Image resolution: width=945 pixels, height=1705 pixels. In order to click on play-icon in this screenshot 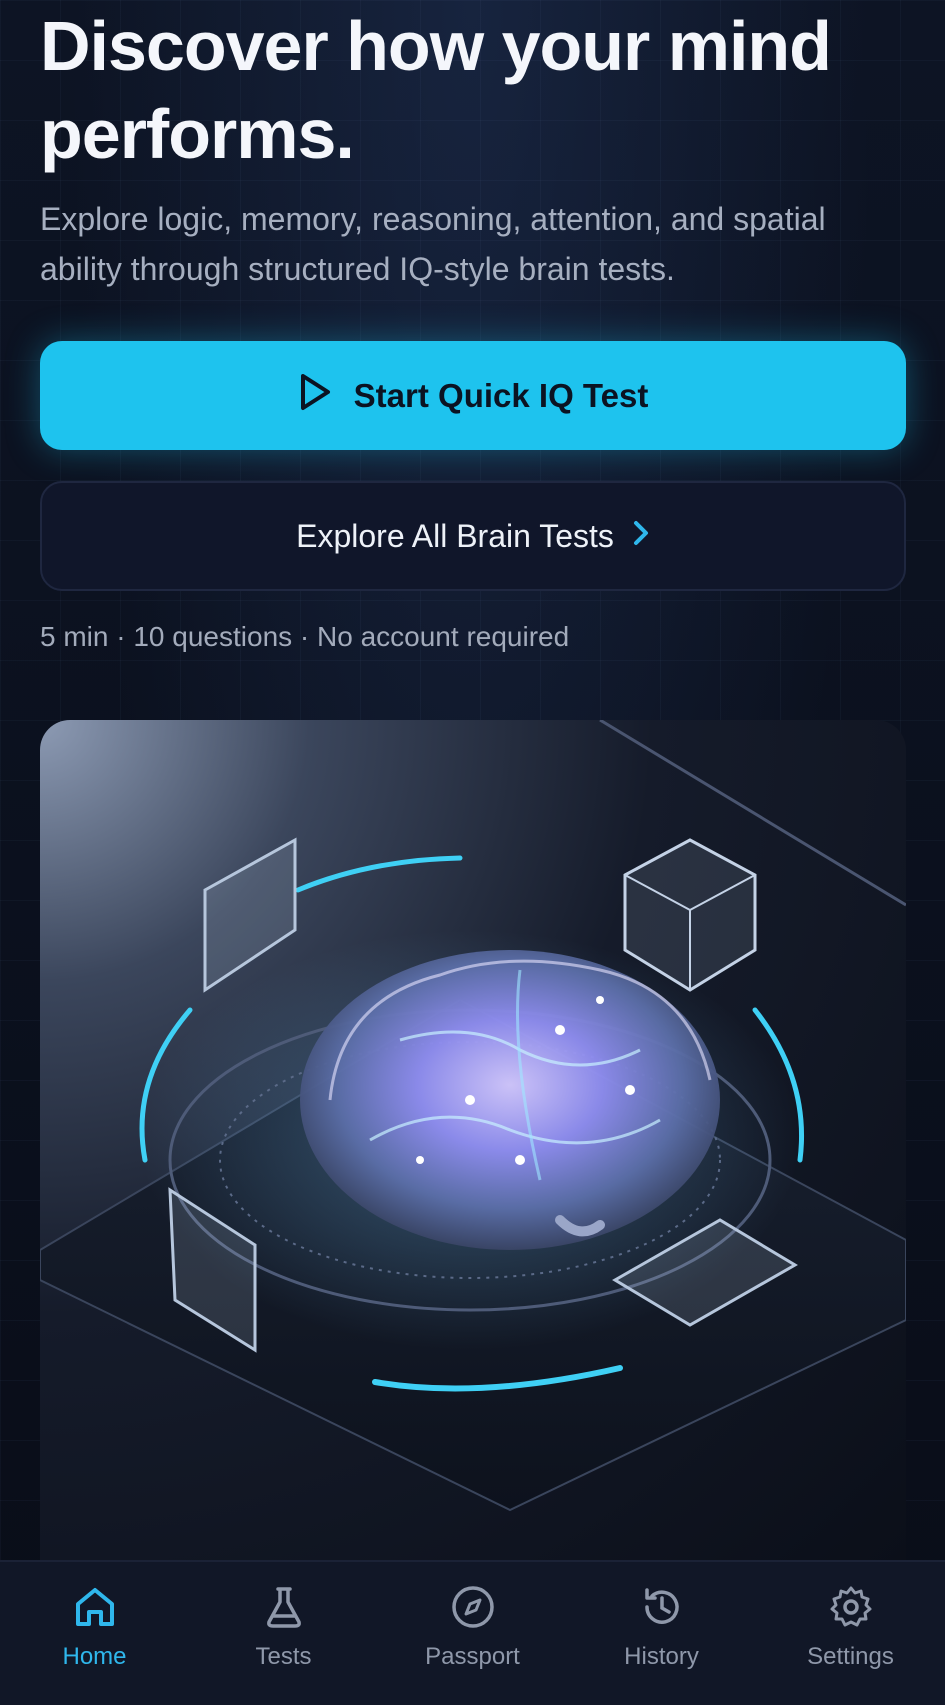, I will do `click(315, 396)`.